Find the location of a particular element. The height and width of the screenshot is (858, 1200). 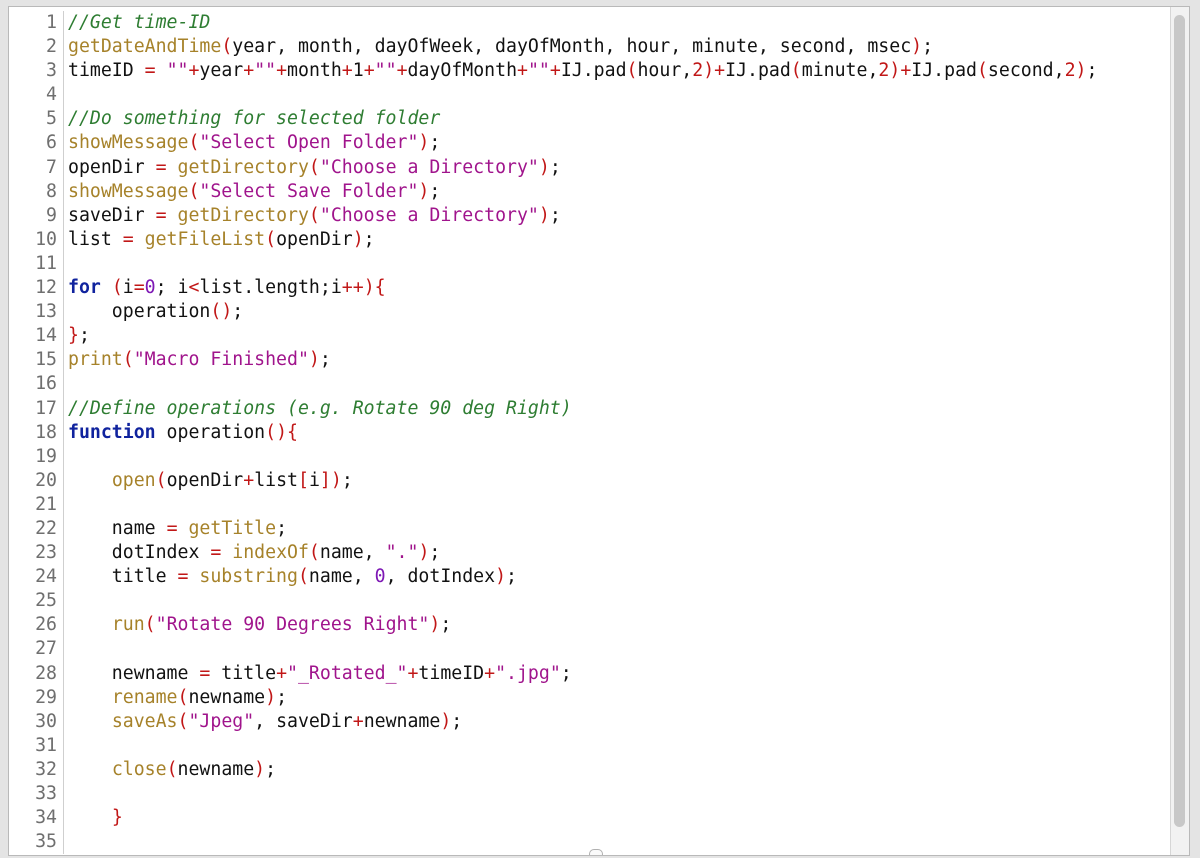

code-text: showMessage("Select Save Folder"); is located at coordinates (618, 192).